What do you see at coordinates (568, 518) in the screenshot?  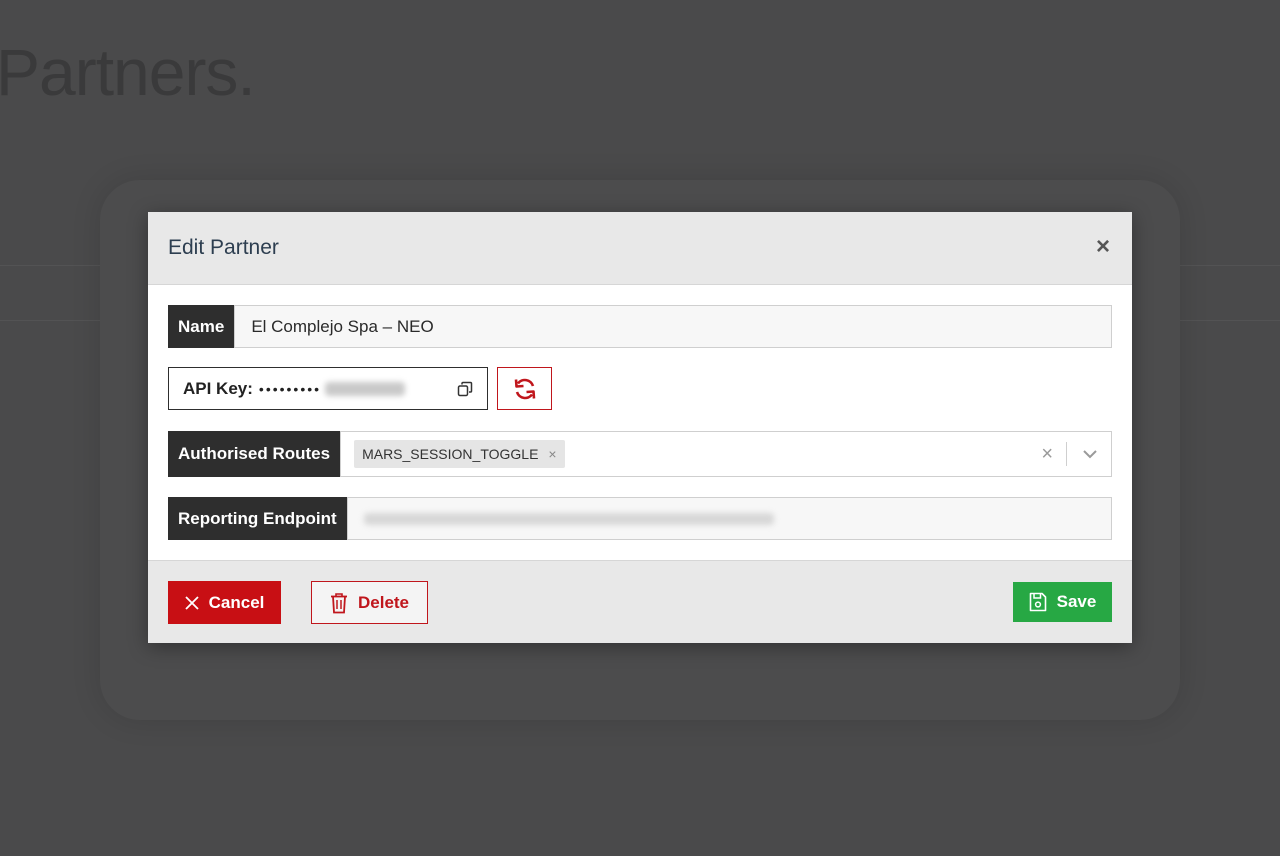 I see `endpoint-value-blurred` at bounding box center [568, 518].